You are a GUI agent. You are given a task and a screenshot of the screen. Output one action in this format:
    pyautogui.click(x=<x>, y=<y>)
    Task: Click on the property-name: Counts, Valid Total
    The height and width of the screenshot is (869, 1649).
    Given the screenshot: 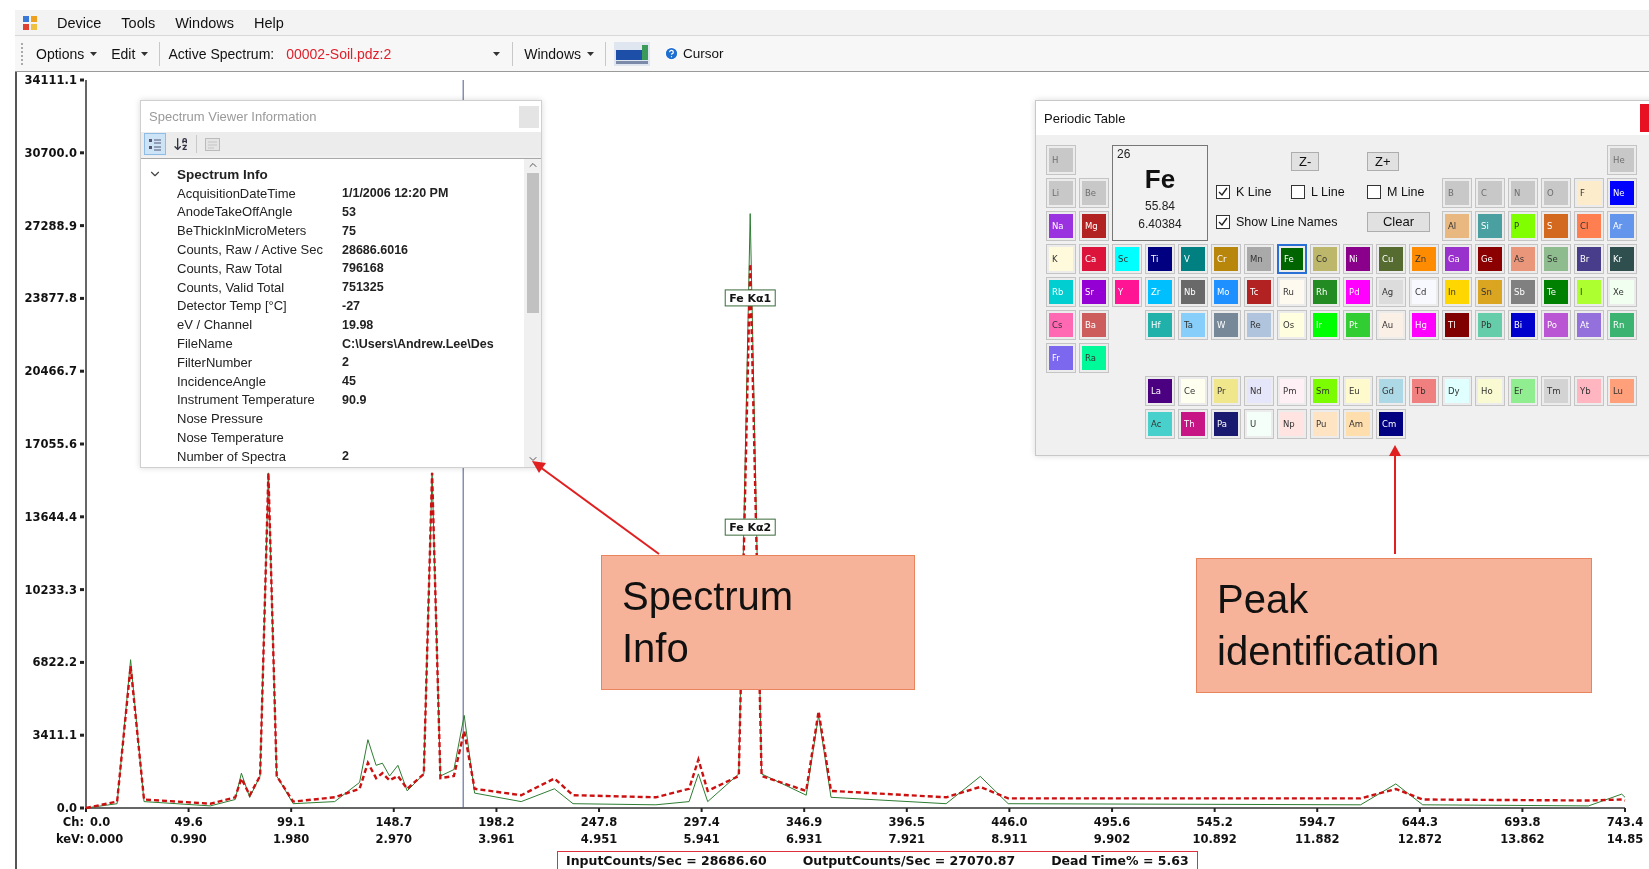 What is the action you would take?
    pyautogui.click(x=231, y=287)
    